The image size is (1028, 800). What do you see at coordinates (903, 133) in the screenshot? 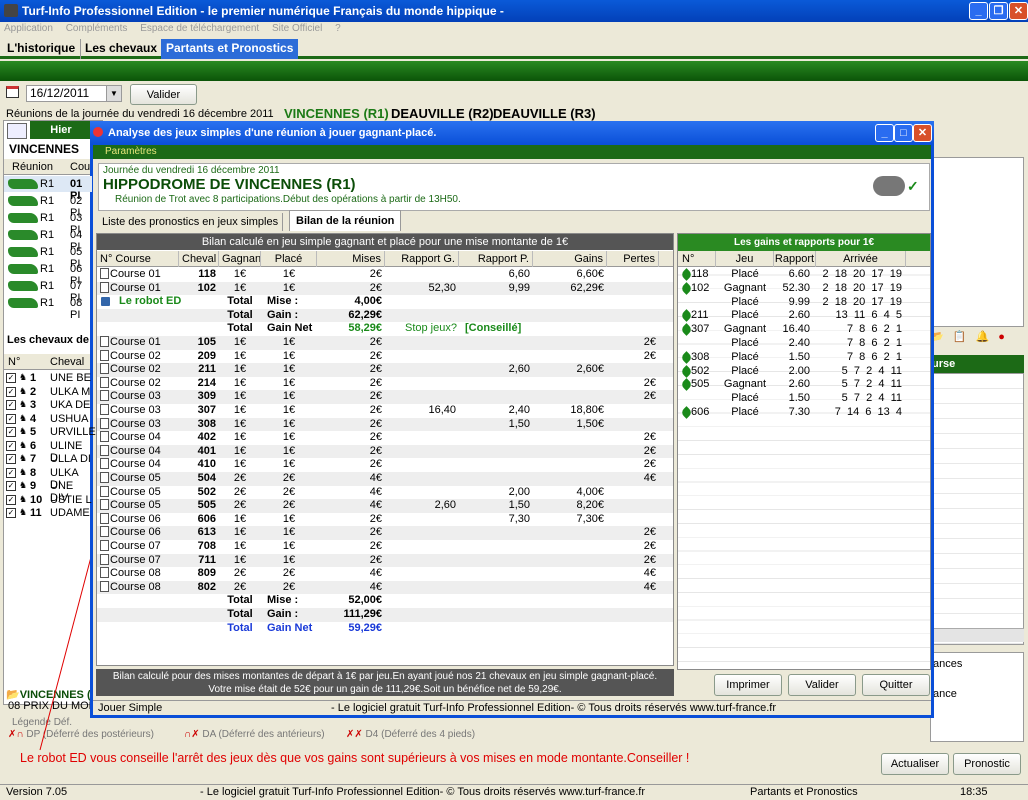
I see `dialog-maximize-icon: □` at bounding box center [903, 133].